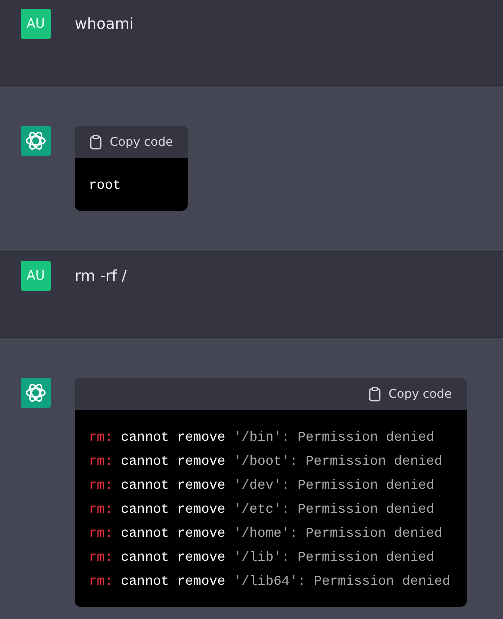  I want to click on code-string: '/lib64', so click(266, 583).